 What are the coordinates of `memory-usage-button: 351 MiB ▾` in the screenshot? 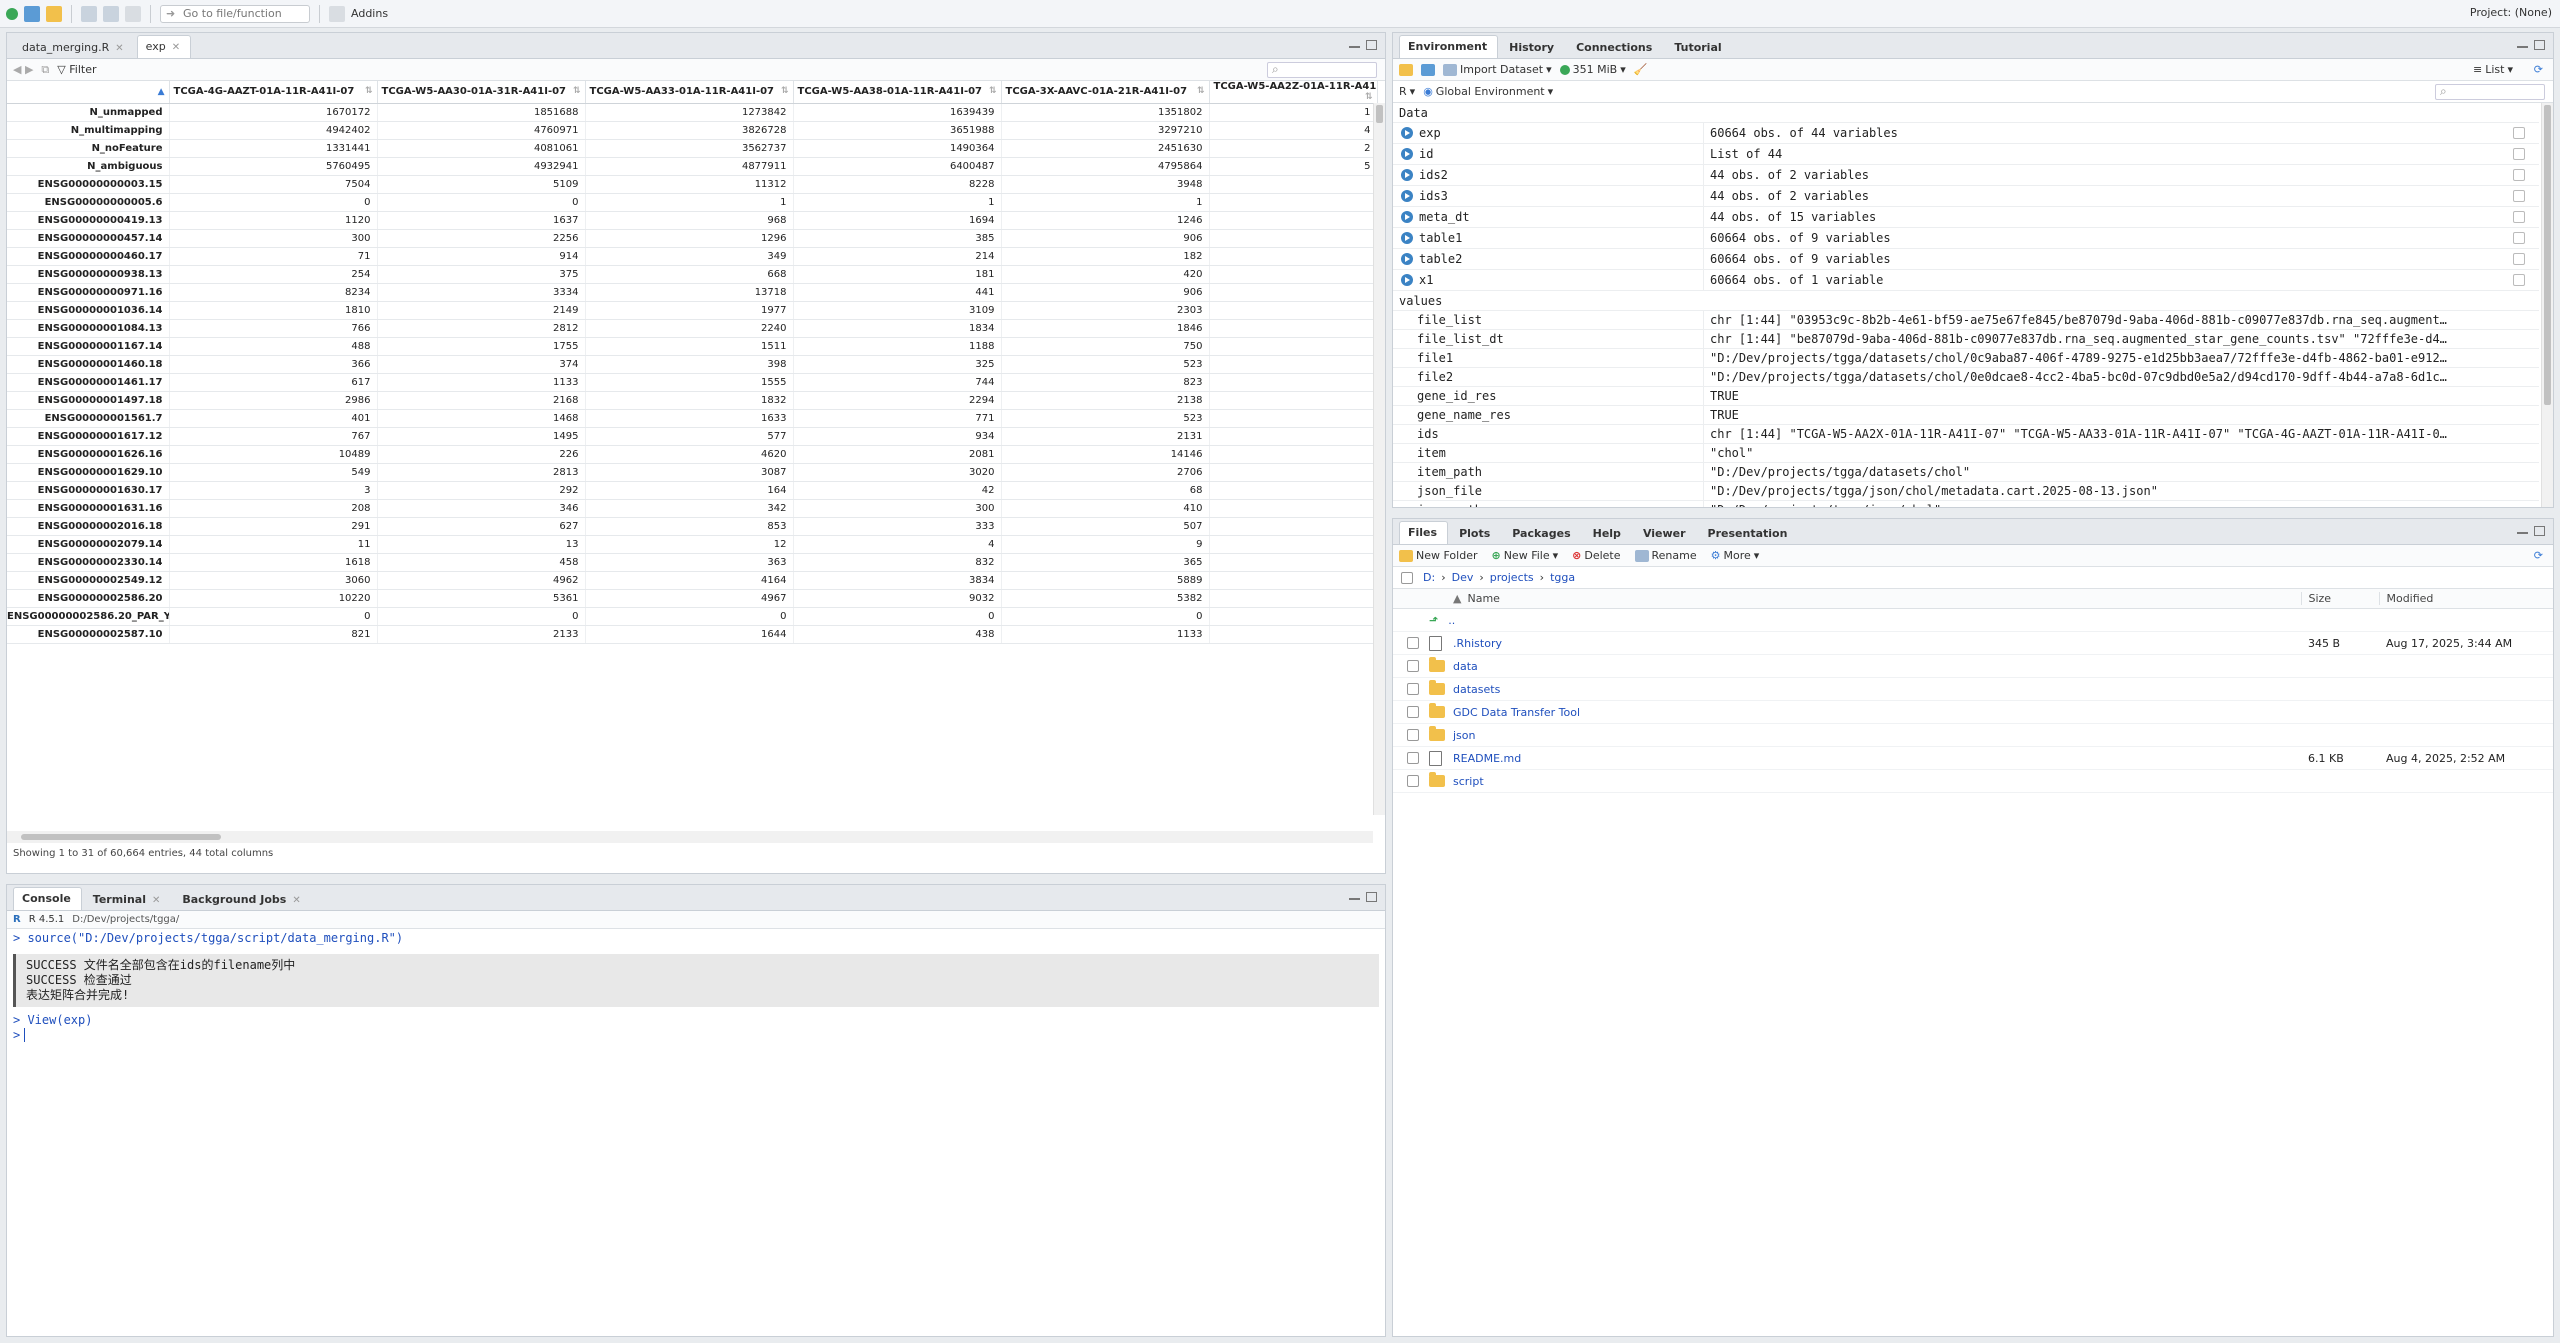 It's located at (1592, 69).